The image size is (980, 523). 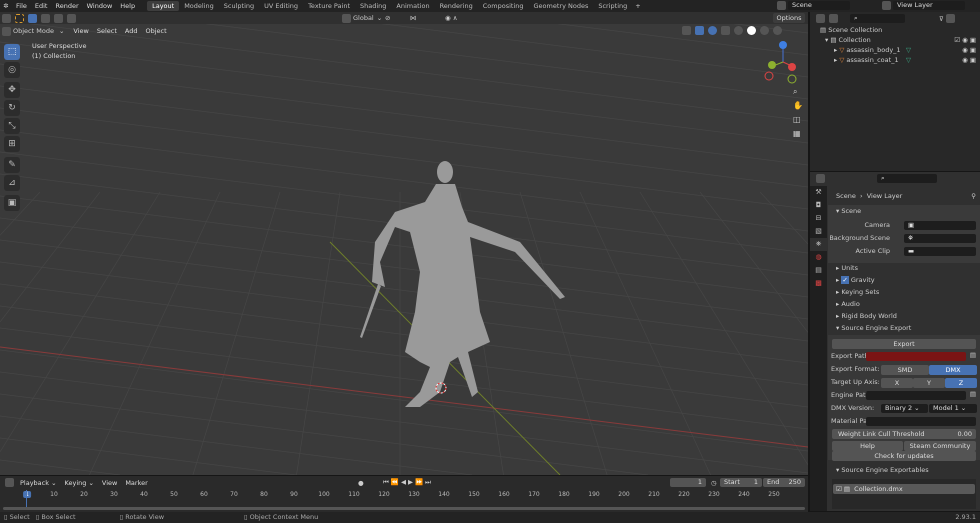 What do you see at coordinates (412, 6) in the screenshot?
I see `workspace-tab: Animation` at bounding box center [412, 6].